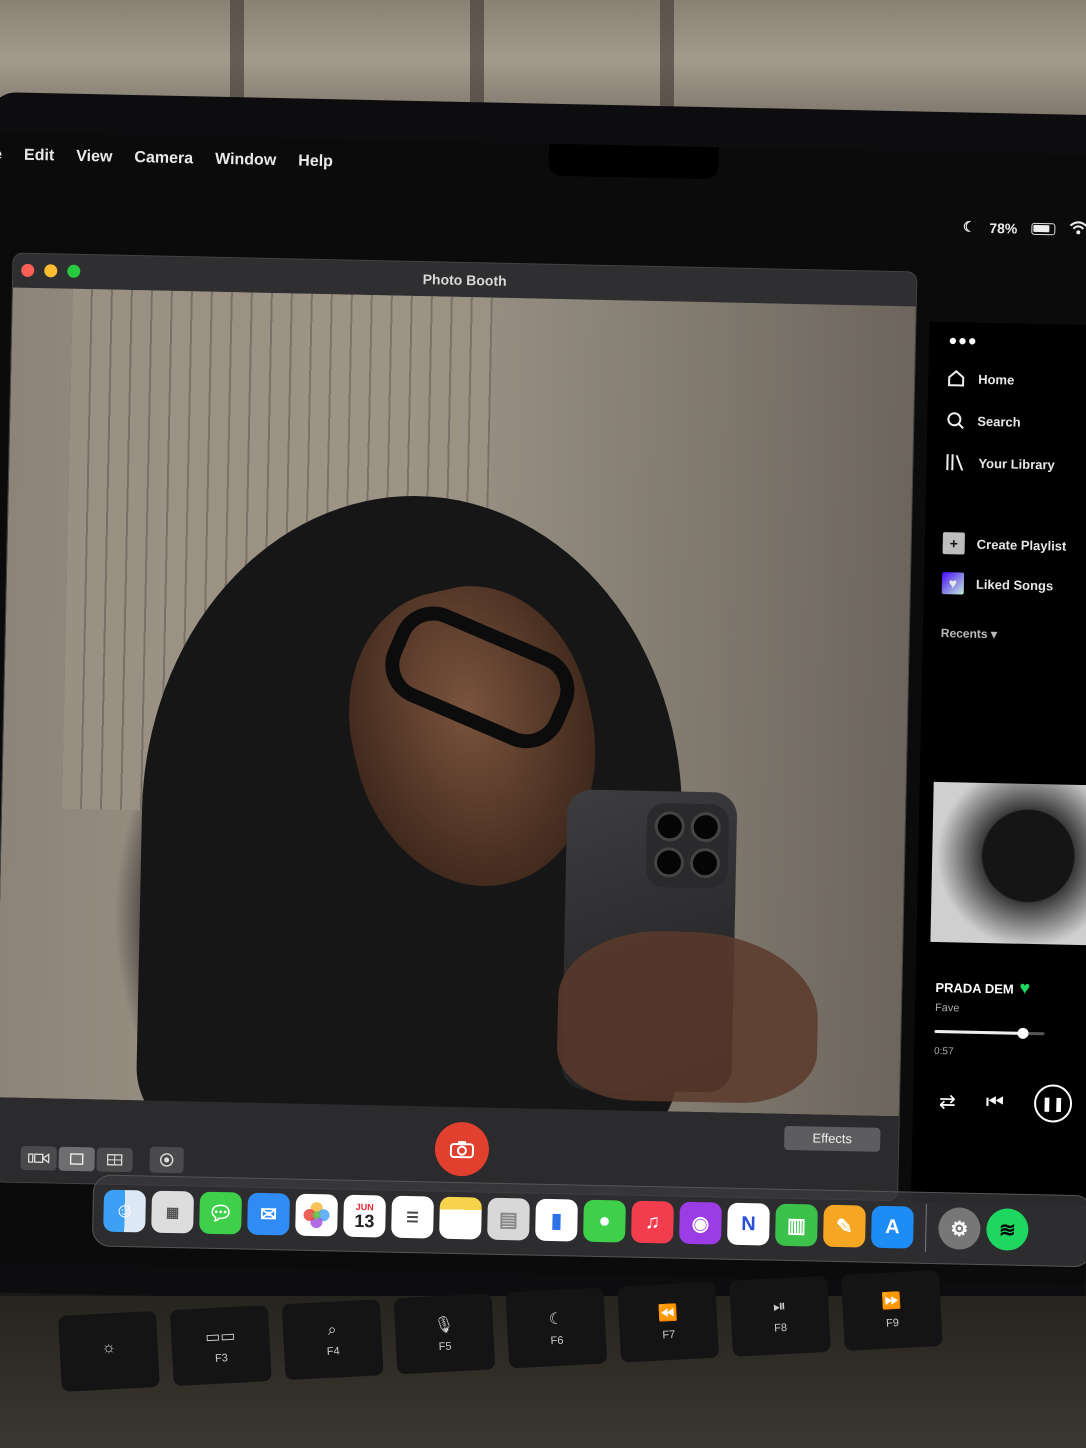  Describe the element at coordinates (652, 1222) in the screenshot. I see `music-icon: ♫` at that location.